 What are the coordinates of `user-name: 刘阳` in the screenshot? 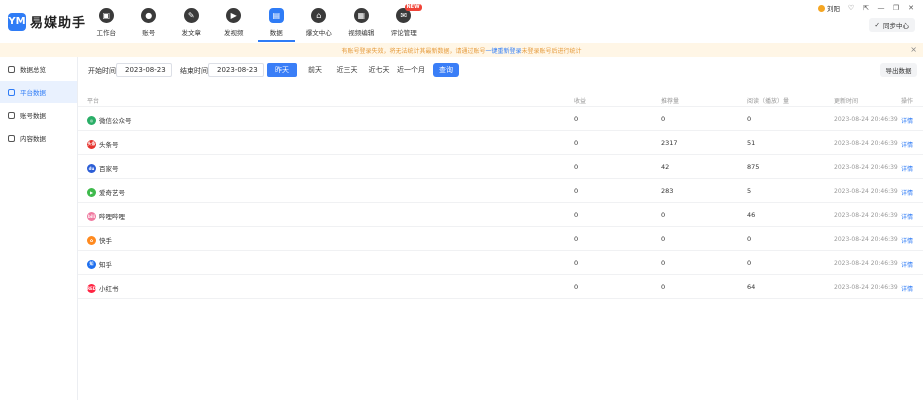 It's located at (833, 9).